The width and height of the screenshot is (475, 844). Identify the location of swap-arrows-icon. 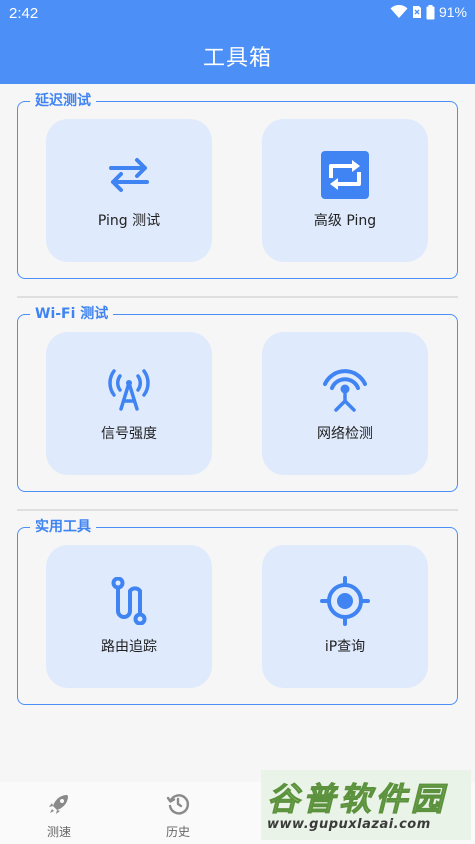
(129, 175).